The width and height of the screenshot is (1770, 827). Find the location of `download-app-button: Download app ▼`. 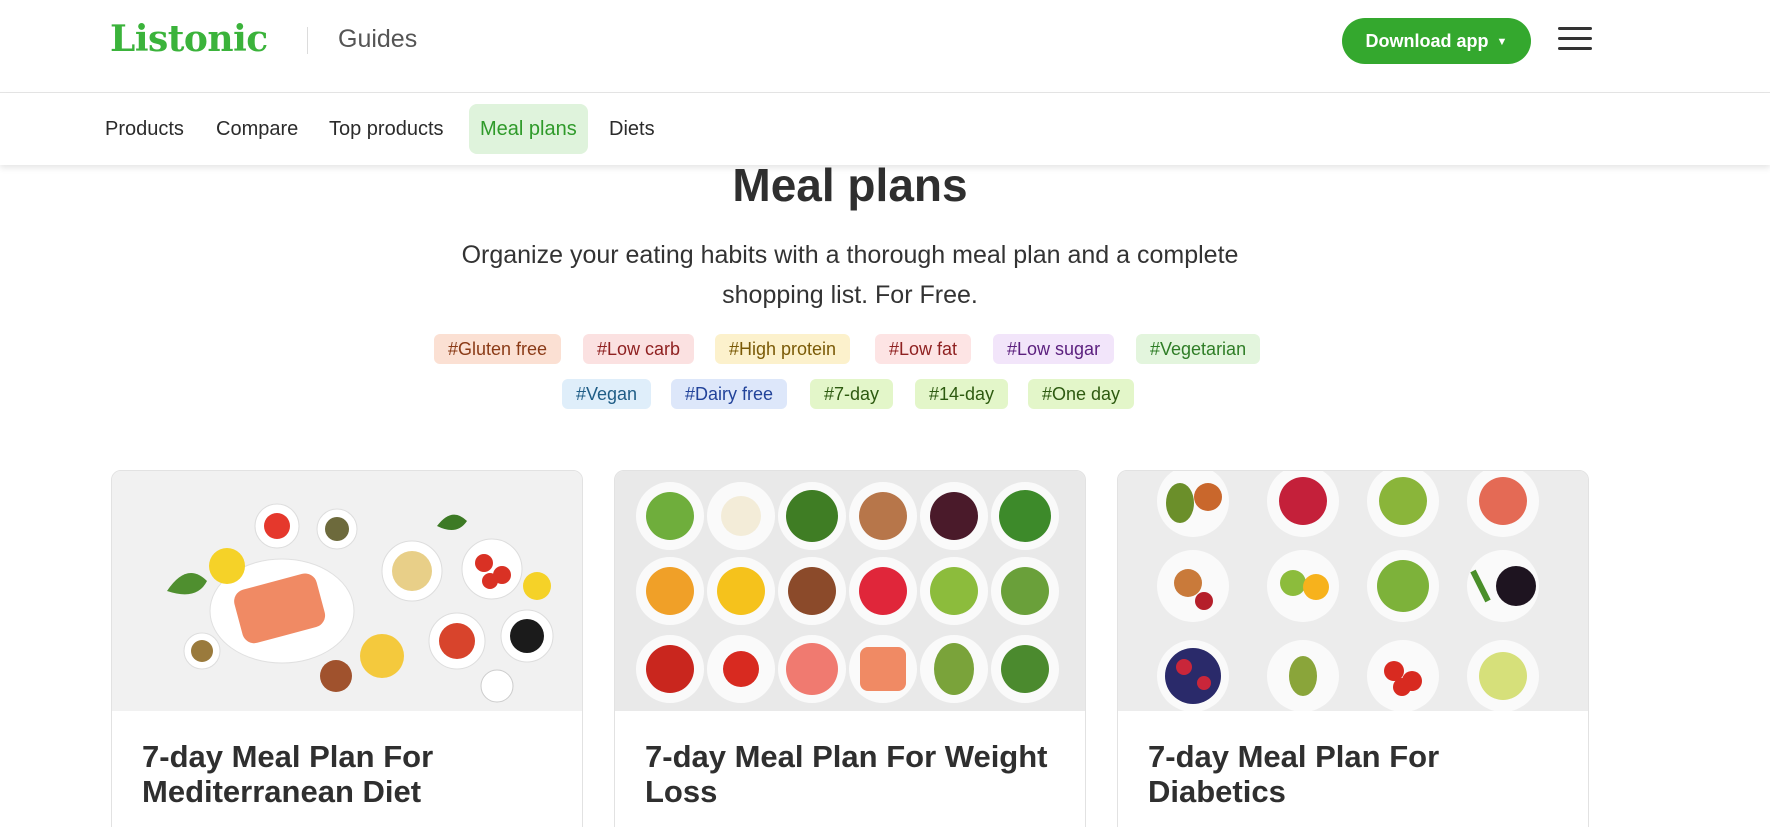

download-app-button: Download app ▼ is located at coordinates (1436, 41).